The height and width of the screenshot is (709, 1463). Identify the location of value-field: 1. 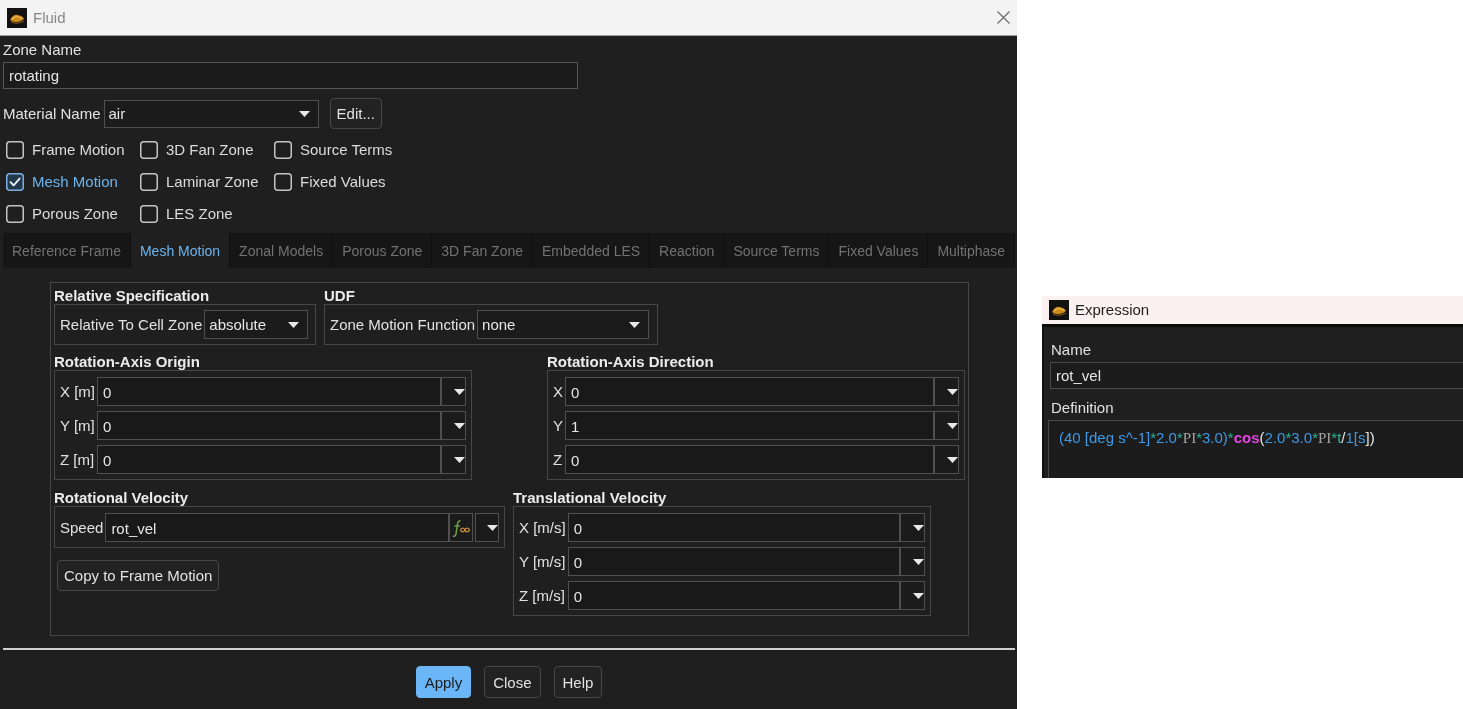
(749, 425).